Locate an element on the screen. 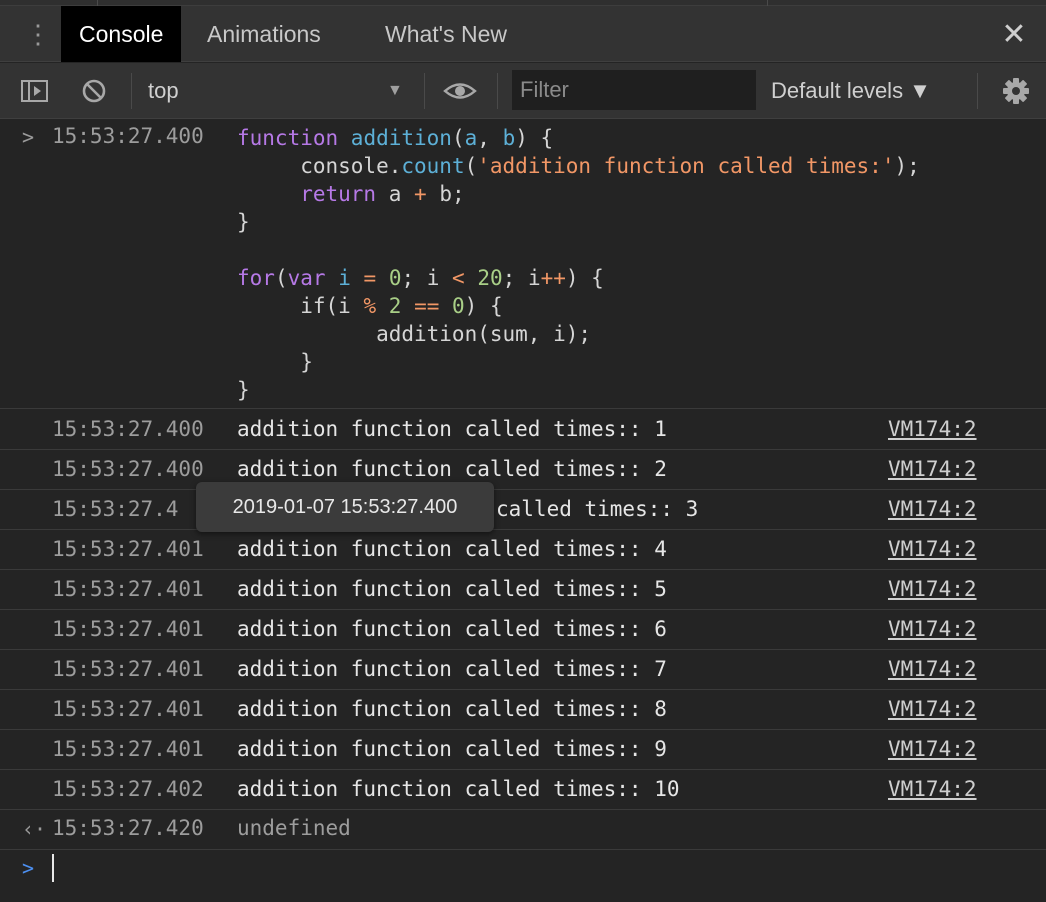 The height and width of the screenshot is (902, 1046). eye-icon is located at coordinates (460, 91).